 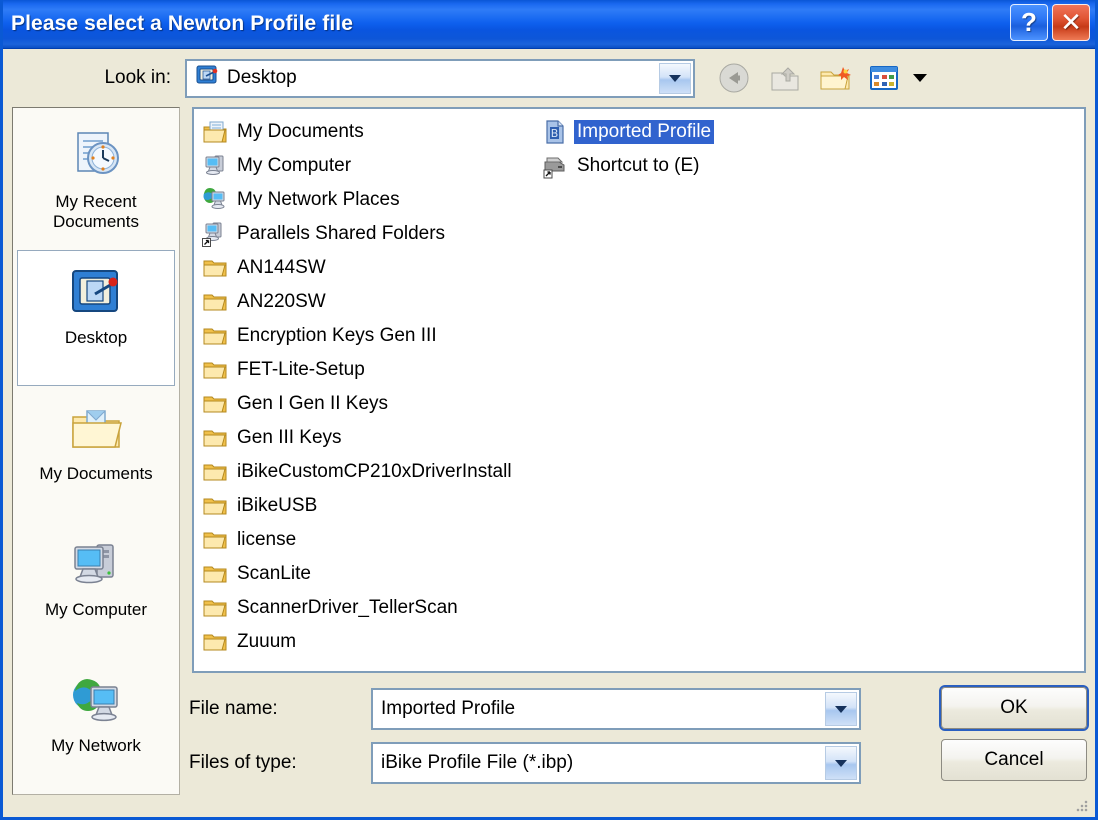 I want to click on files-of-type-dropdown-arrow, so click(x=841, y=763).